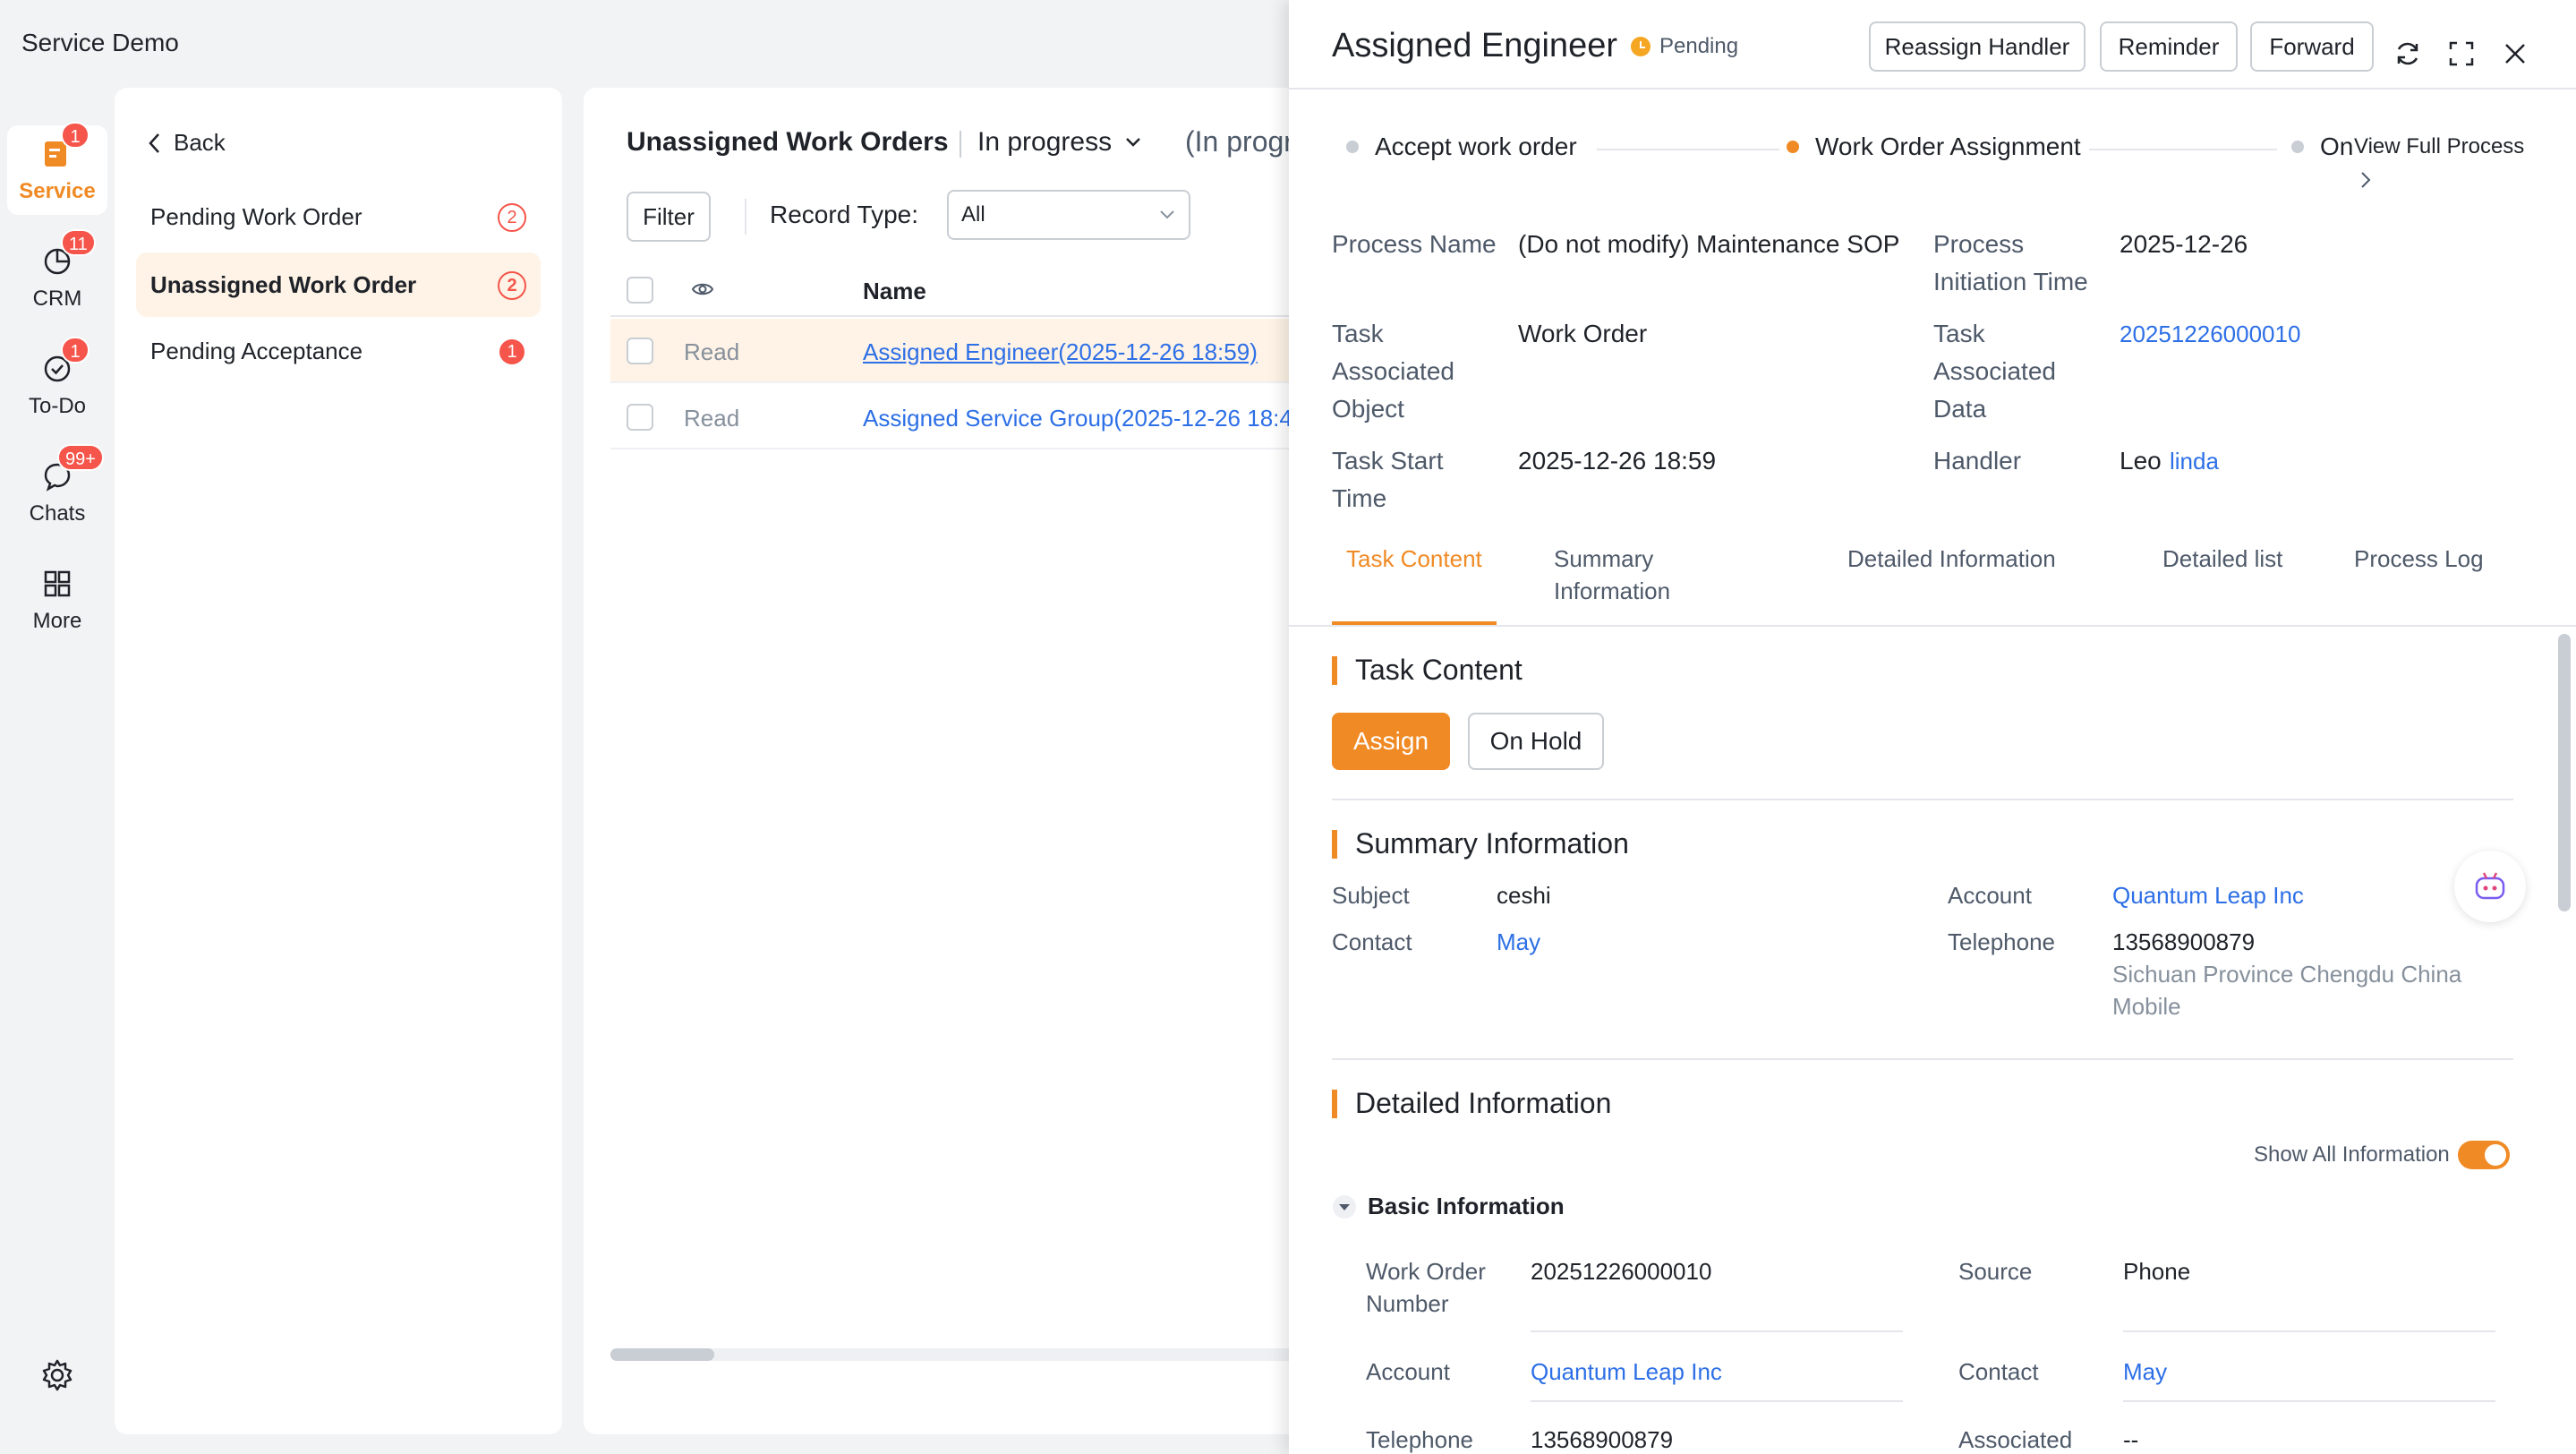  What do you see at coordinates (2408, 54) in the screenshot?
I see `refresh-icon` at bounding box center [2408, 54].